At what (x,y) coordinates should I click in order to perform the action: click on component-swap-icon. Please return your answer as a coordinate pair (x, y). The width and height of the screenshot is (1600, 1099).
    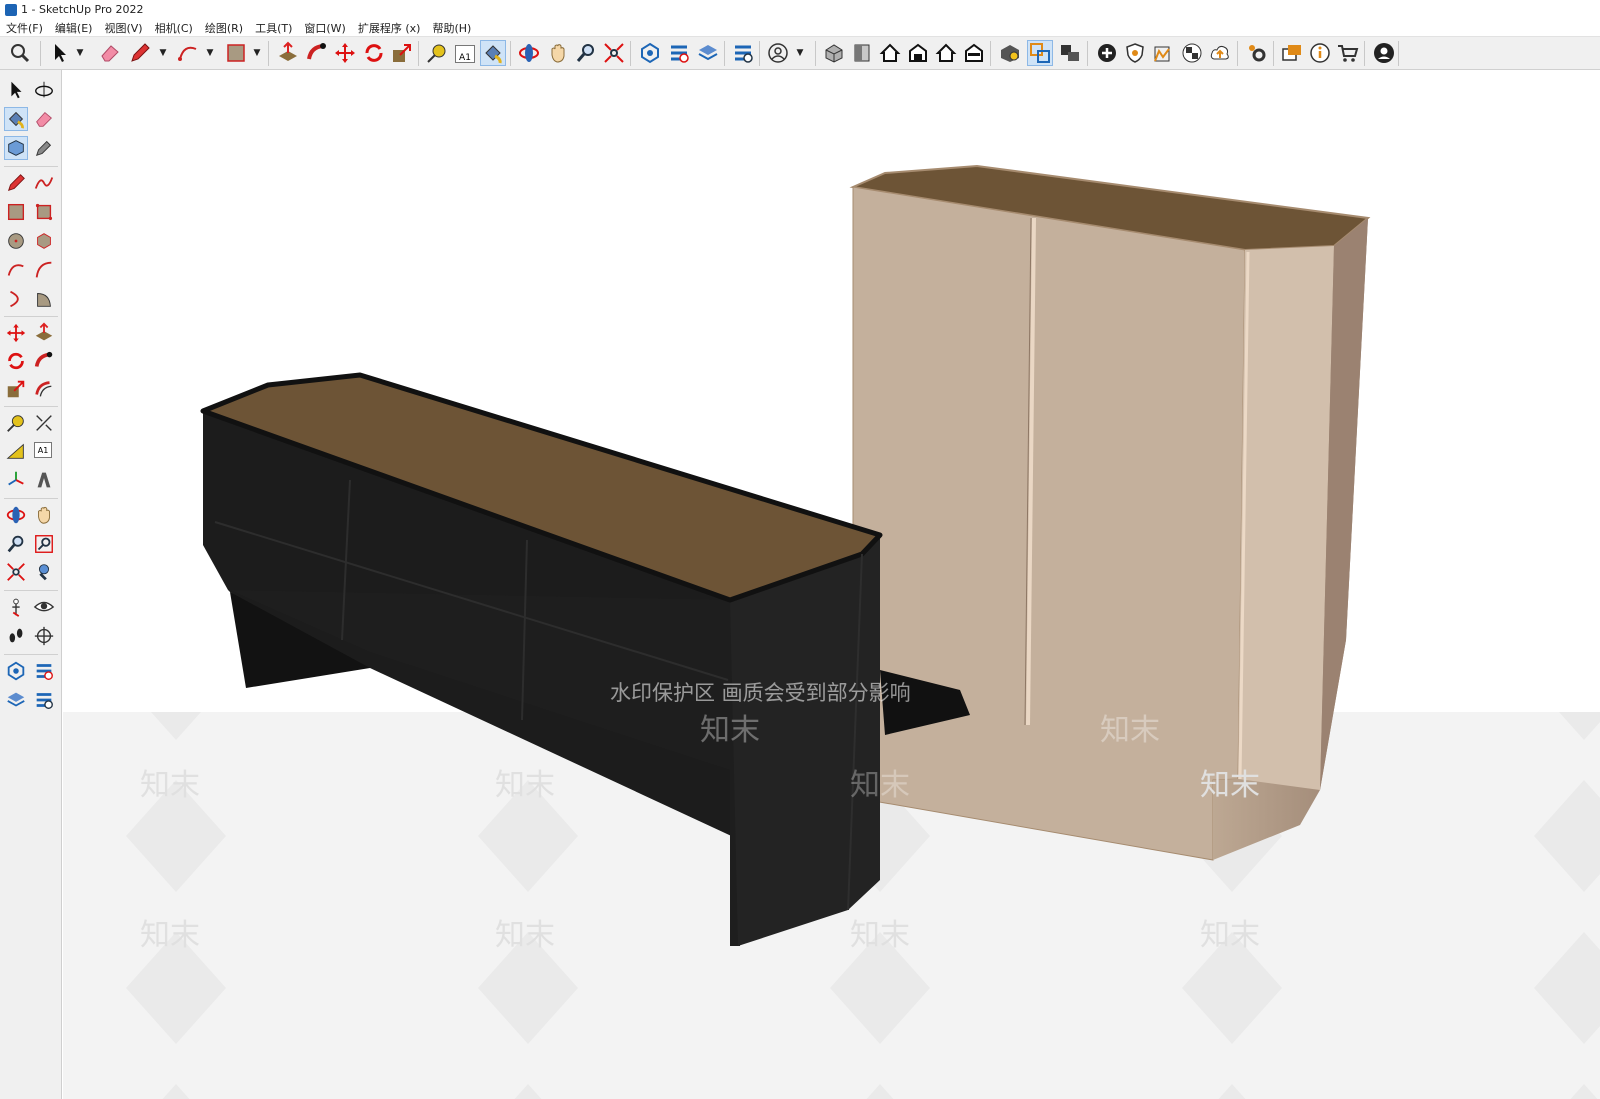
    Looking at the image, I should click on (1040, 53).